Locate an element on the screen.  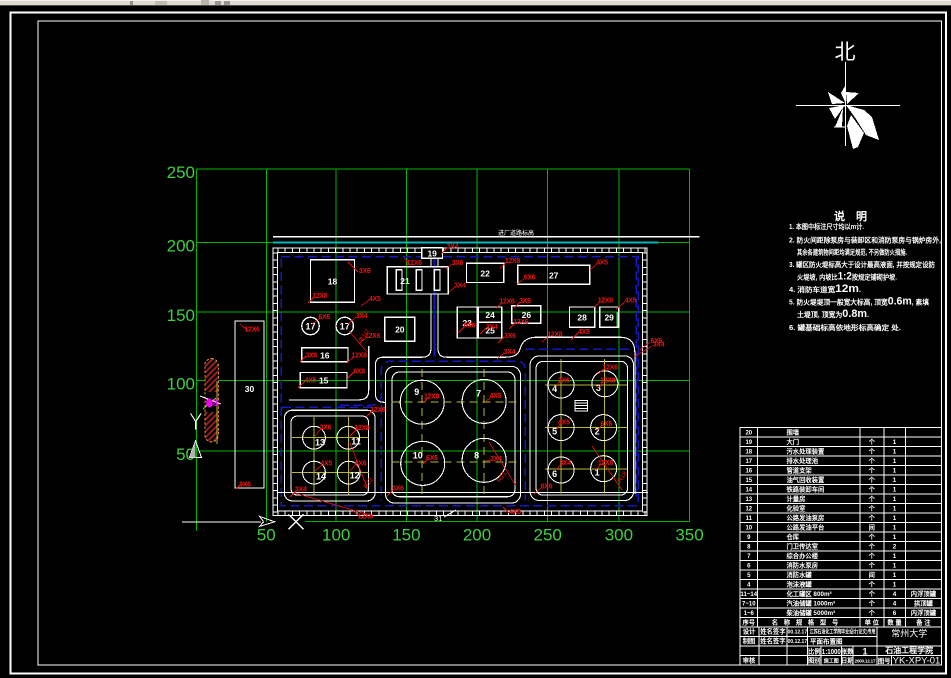
svg-text: 6 is located at coordinates (895, 613).